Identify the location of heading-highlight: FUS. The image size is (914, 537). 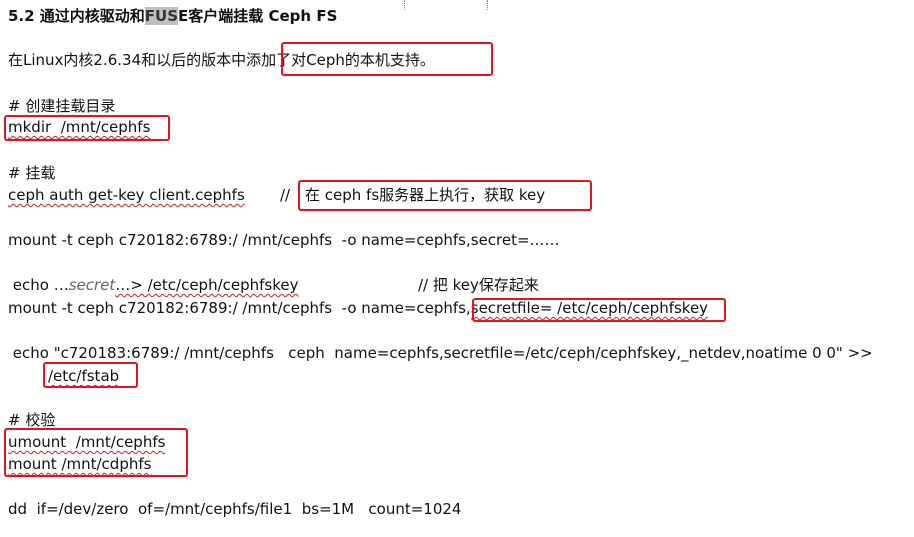
(161, 16).